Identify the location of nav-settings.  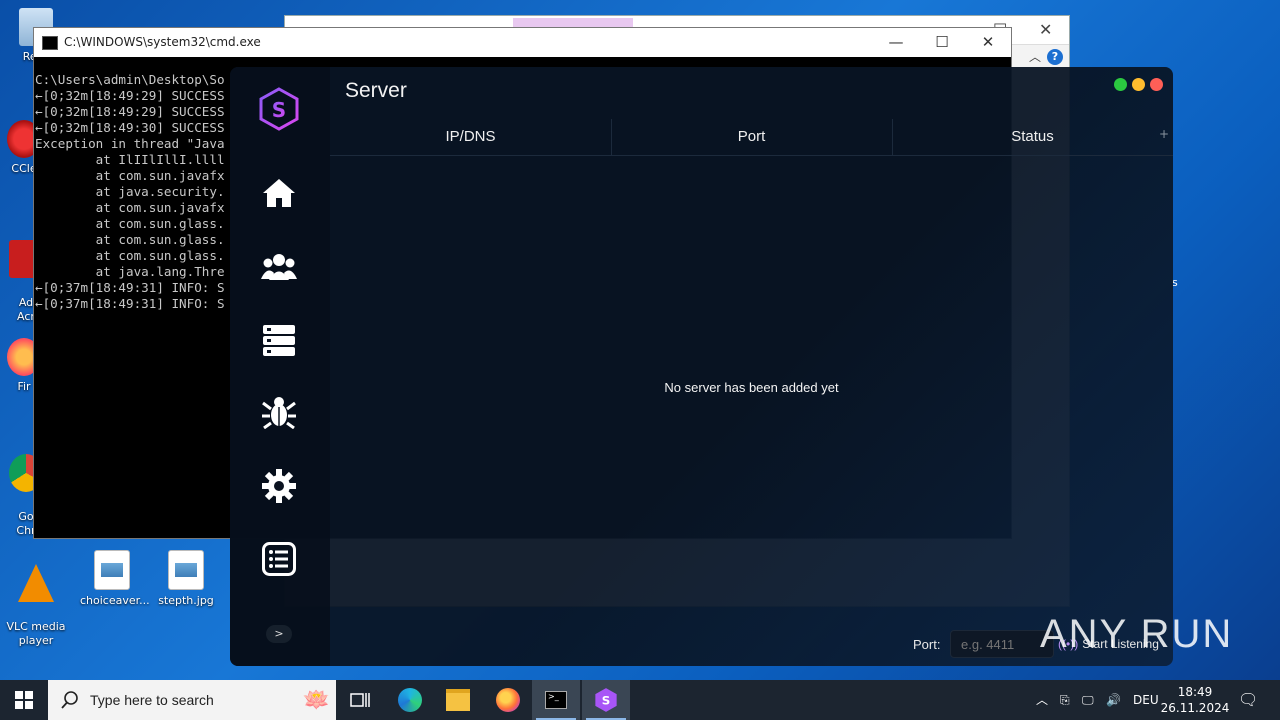
(279, 486).